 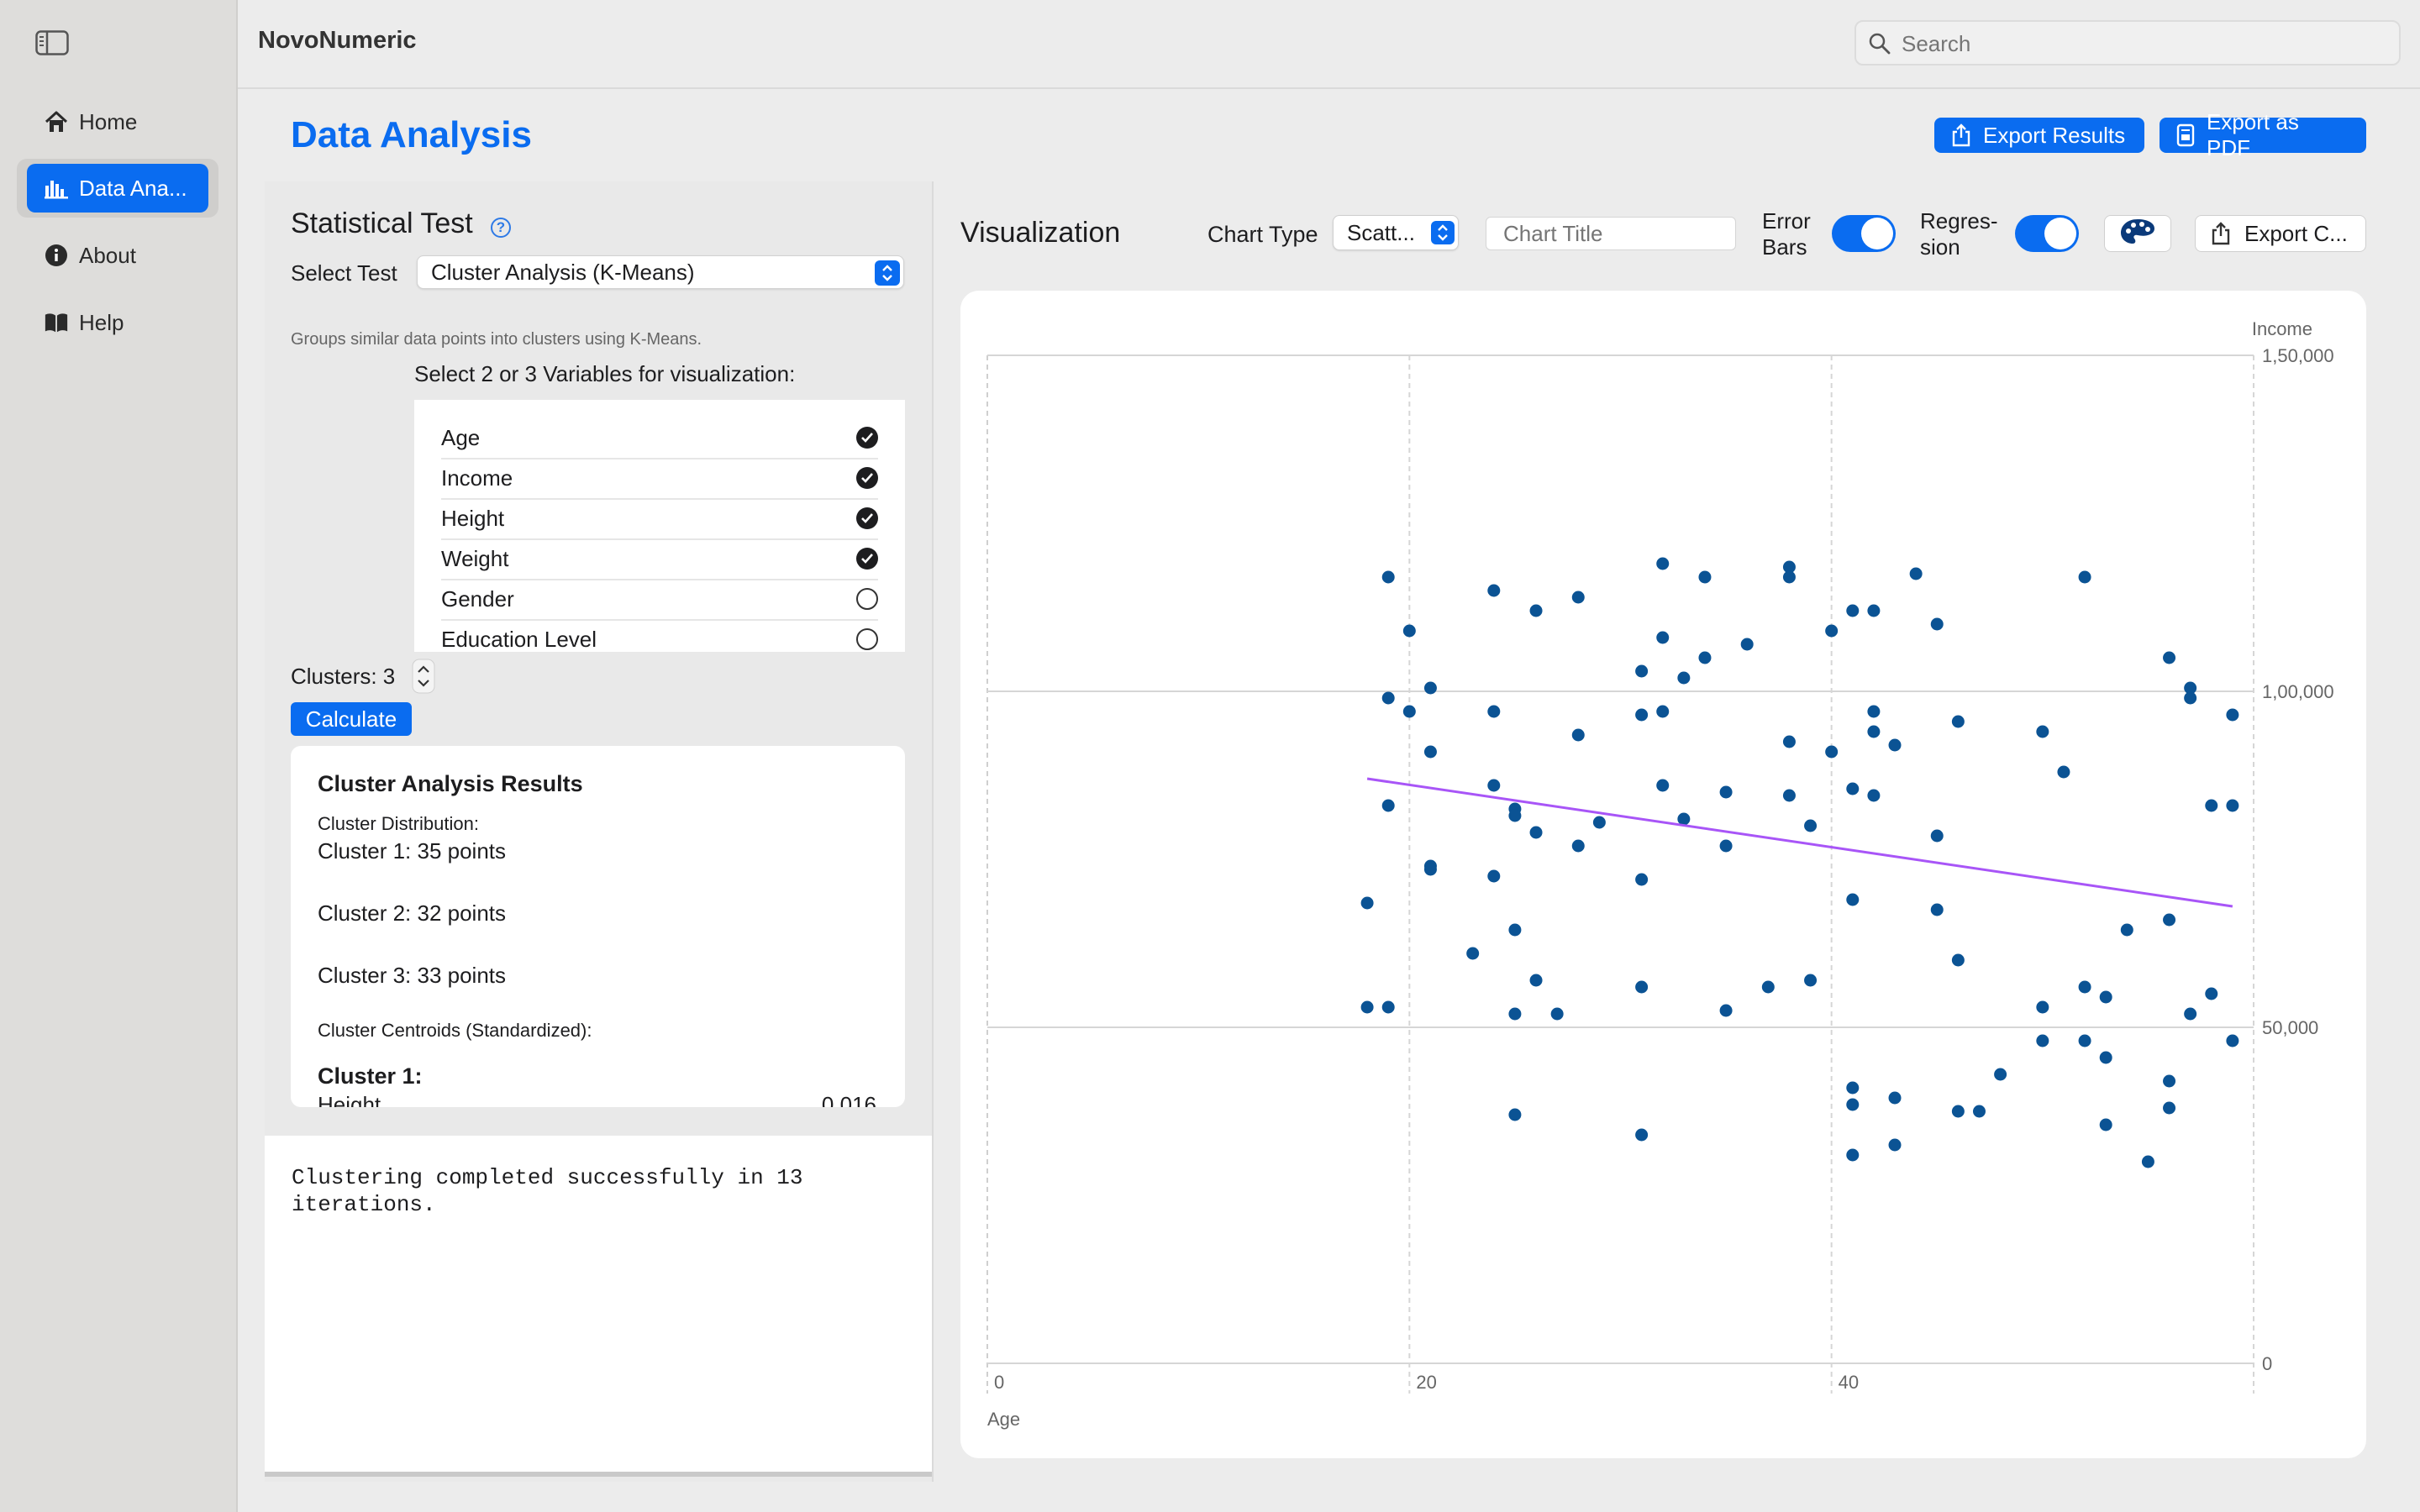 I want to click on export-pdf-button: Export as PDF, so click(x=2263, y=134).